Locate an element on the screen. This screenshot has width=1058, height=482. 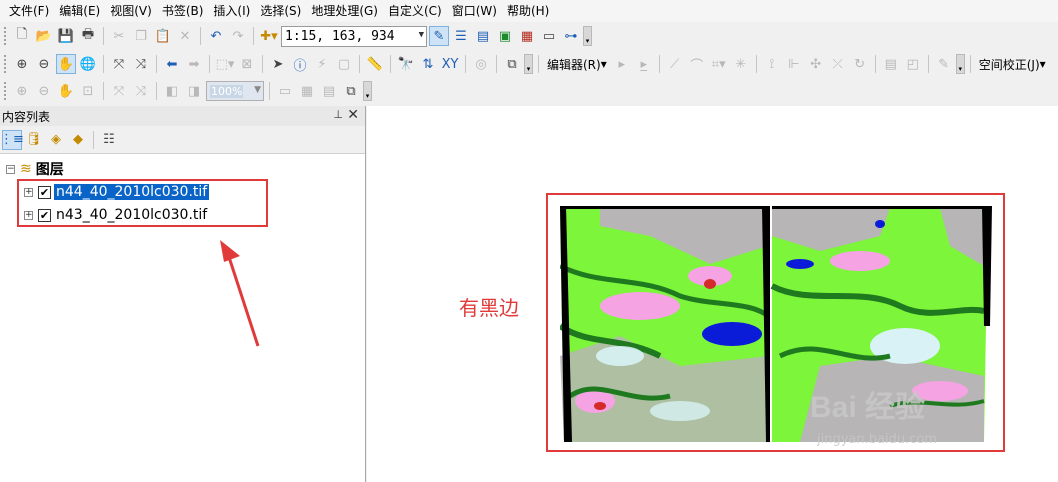
edit-annotation-icon: ▸̲ is located at coordinates (644, 64).